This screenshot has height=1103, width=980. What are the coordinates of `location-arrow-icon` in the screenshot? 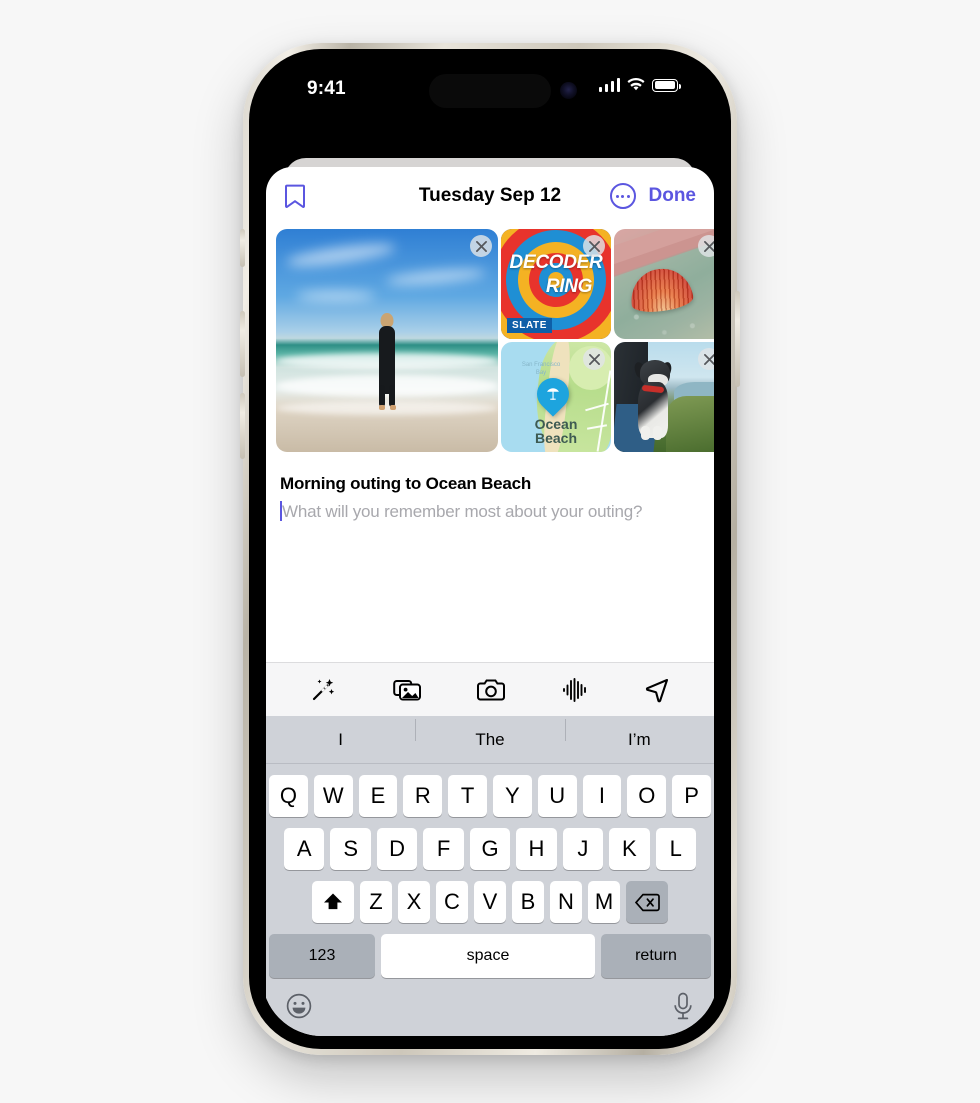 It's located at (657, 690).